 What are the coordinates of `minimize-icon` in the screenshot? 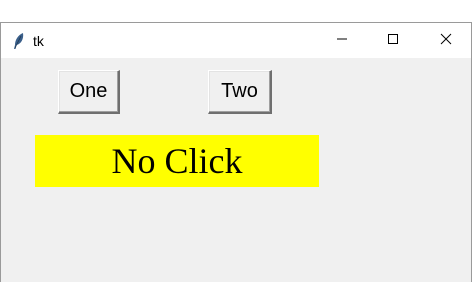 It's located at (342, 41).